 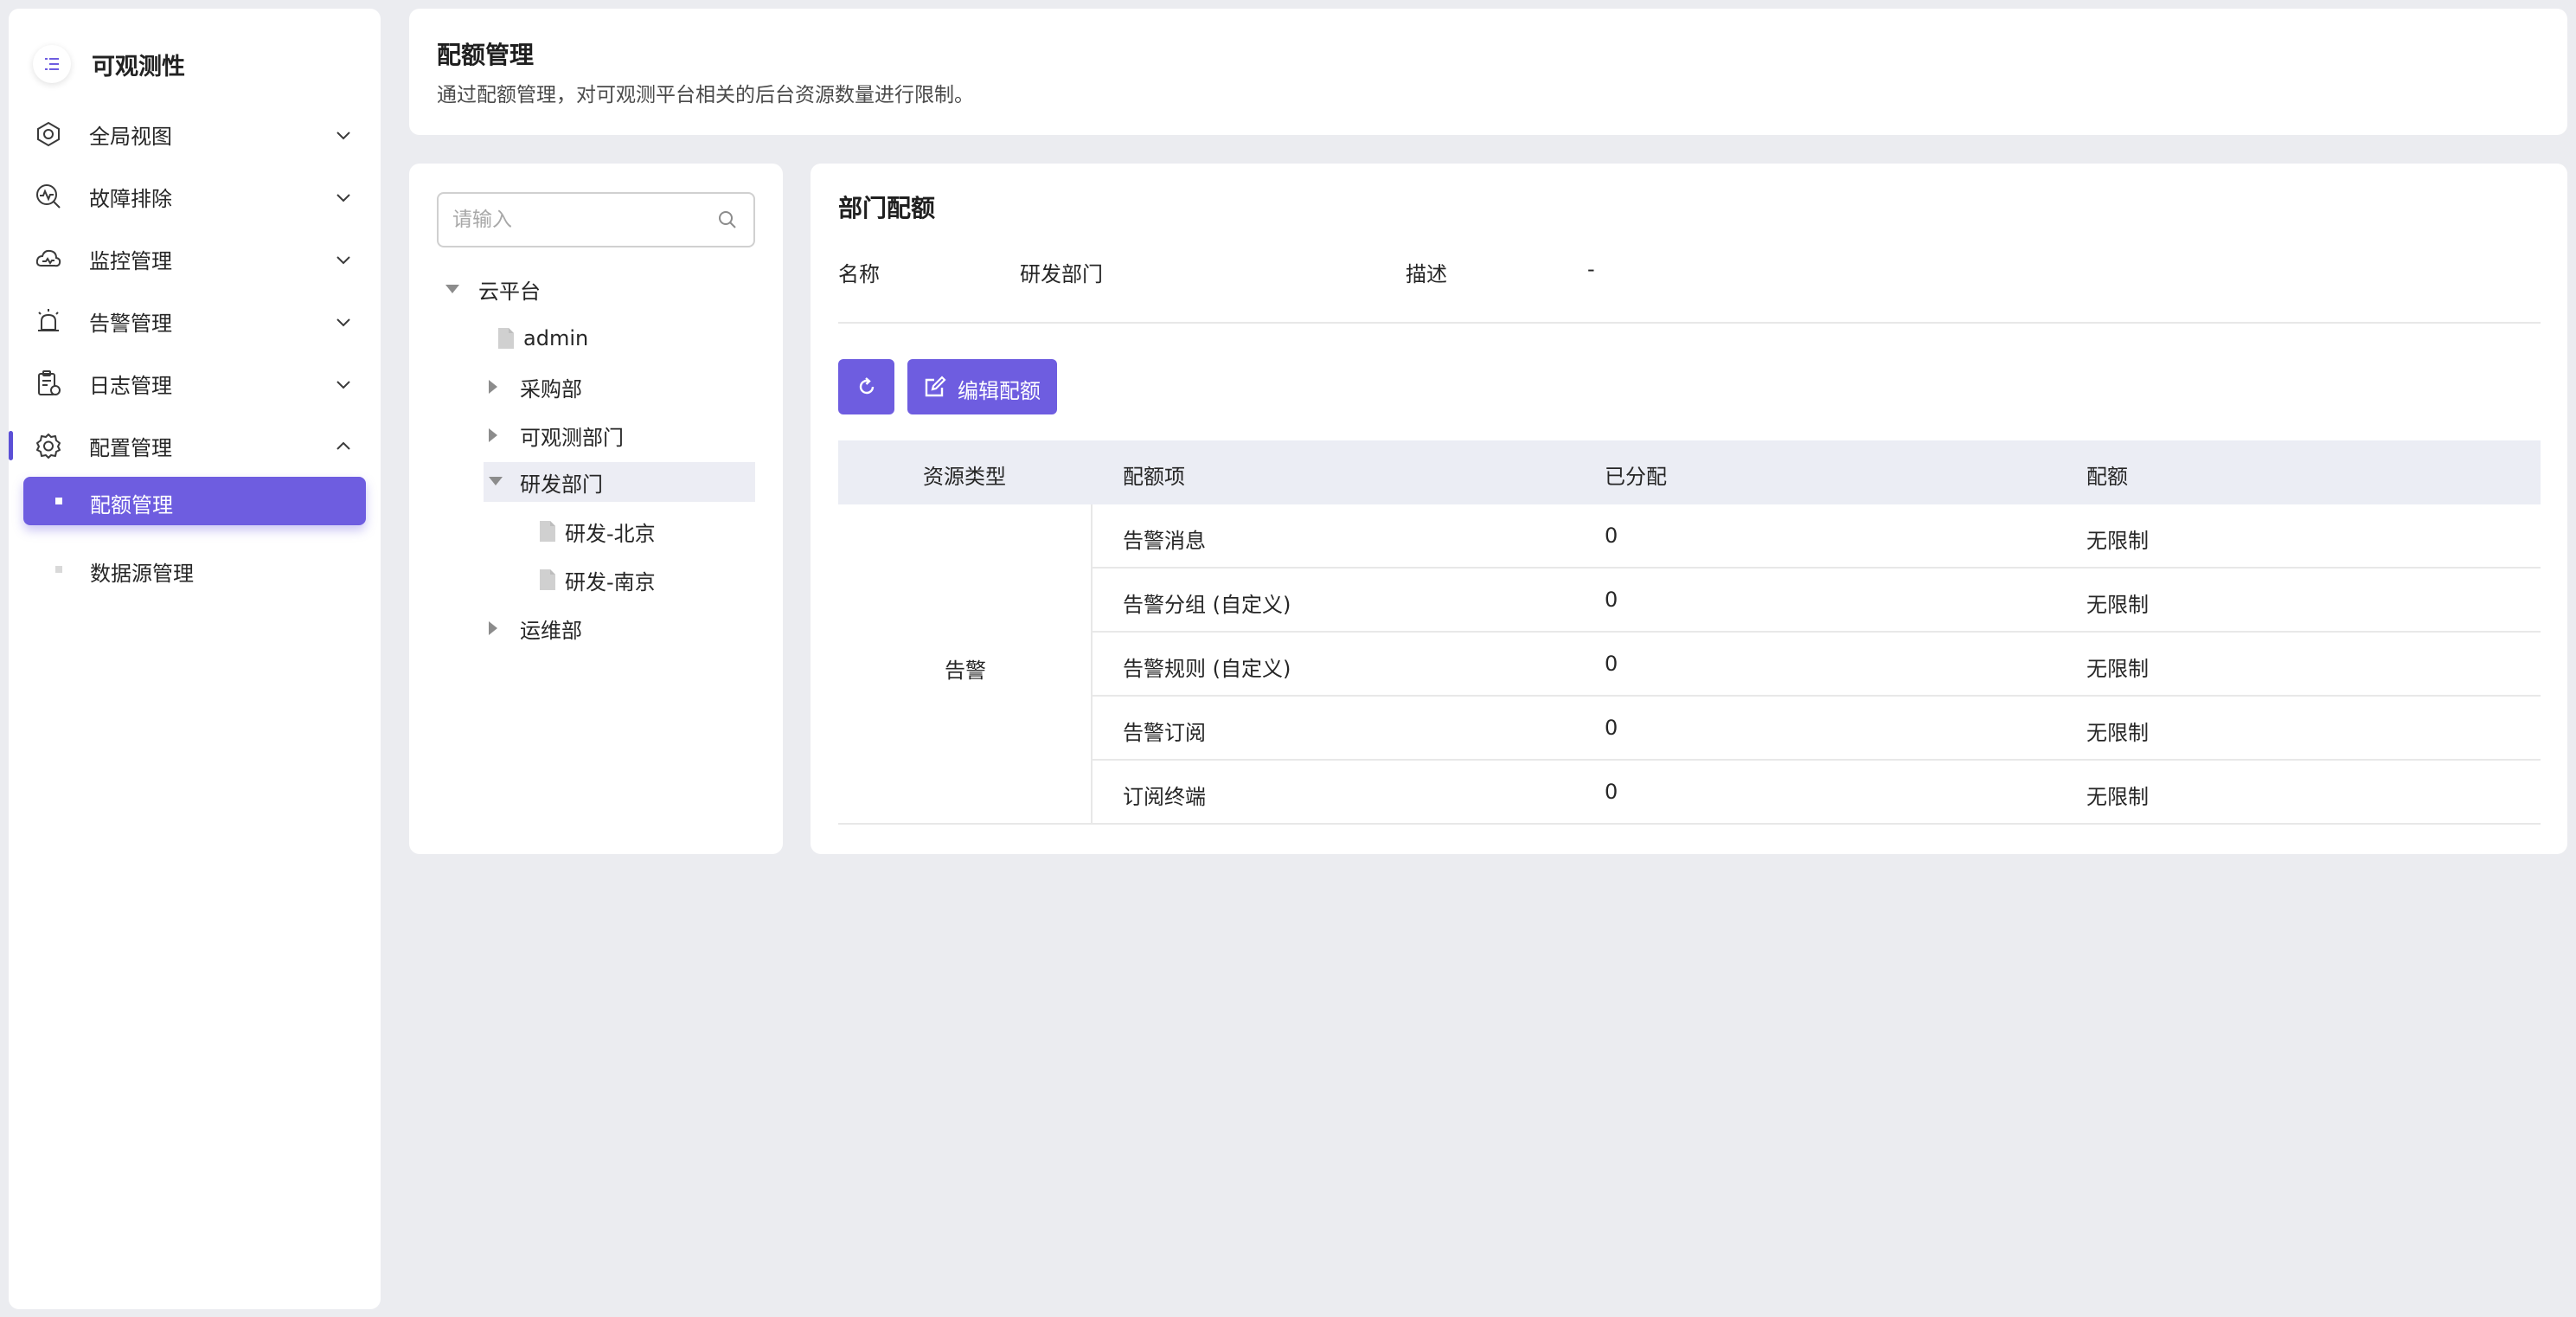 I want to click on sidebar-subitem-quota: 配额管理, so click(x=194, y=501).